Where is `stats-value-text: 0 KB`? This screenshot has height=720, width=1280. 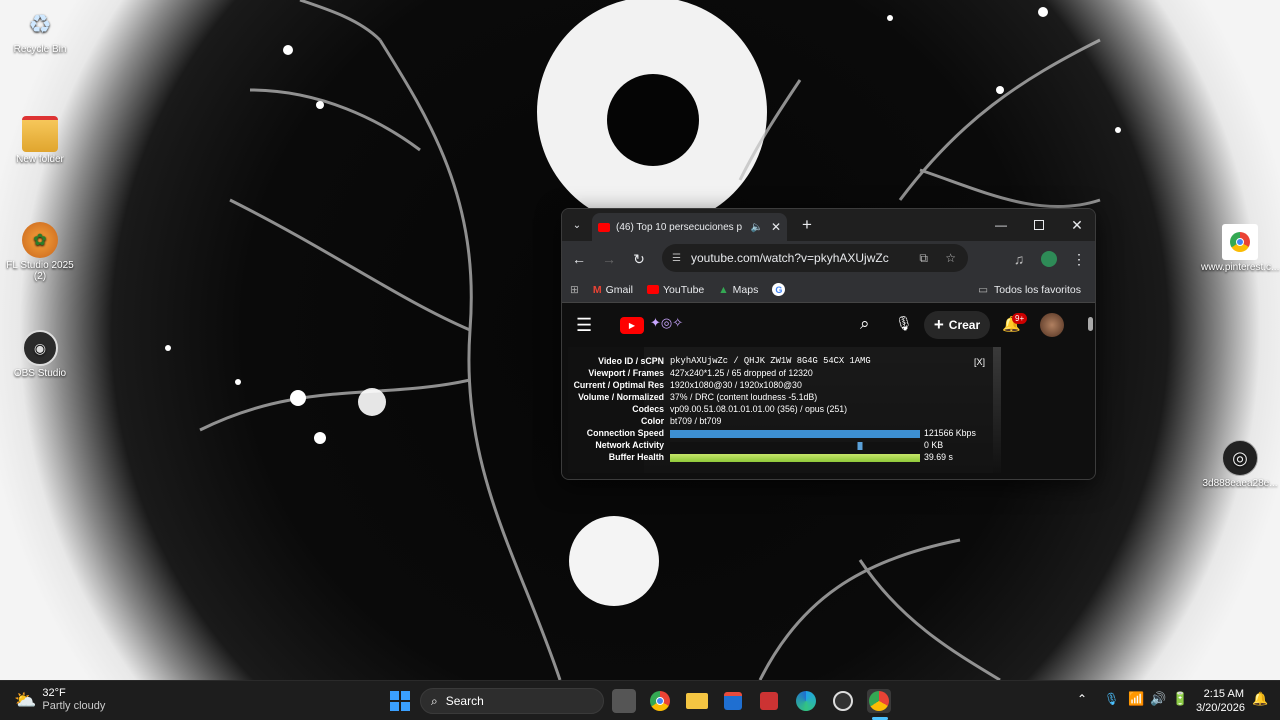
stats-value-text: 0 KB is located at coordinates (934, 445).